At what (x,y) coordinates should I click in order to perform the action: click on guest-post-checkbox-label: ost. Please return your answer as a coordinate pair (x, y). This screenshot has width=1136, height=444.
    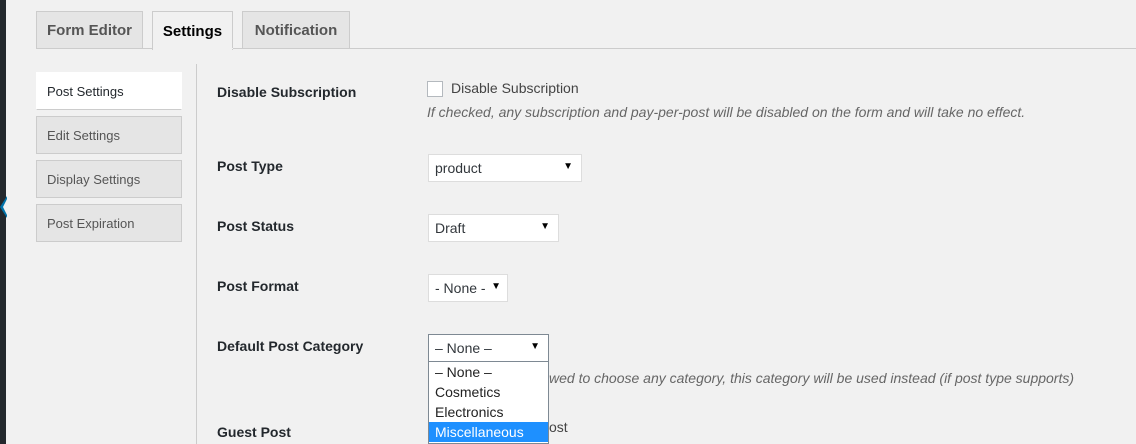
    Looking at the image, I should click on (558, 427).